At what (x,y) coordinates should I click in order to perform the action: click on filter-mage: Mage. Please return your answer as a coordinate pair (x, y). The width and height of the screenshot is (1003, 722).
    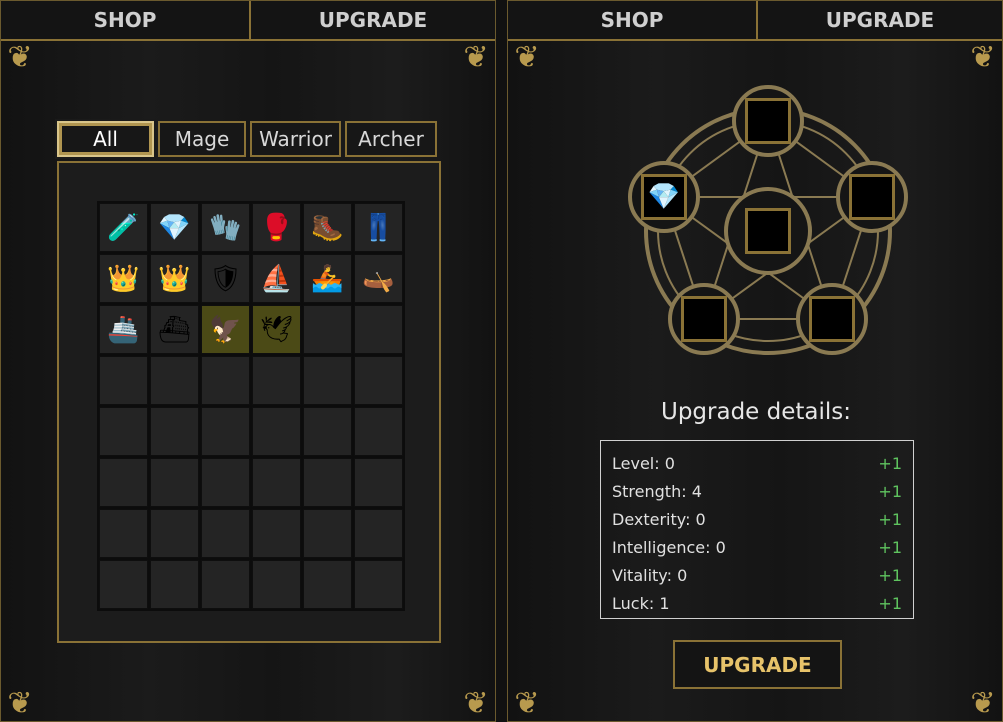
    Looking at the image, I should click on (202, 139).